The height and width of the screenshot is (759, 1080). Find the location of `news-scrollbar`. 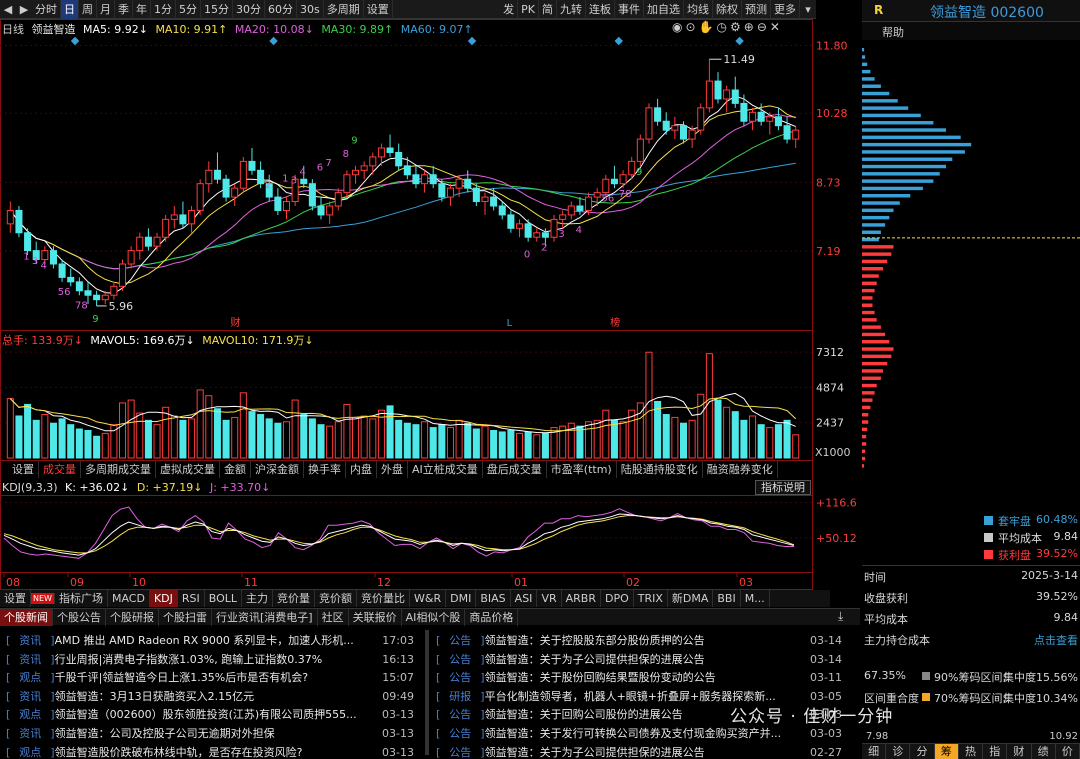

news-scrollbar is located at coordinates (427, 692).